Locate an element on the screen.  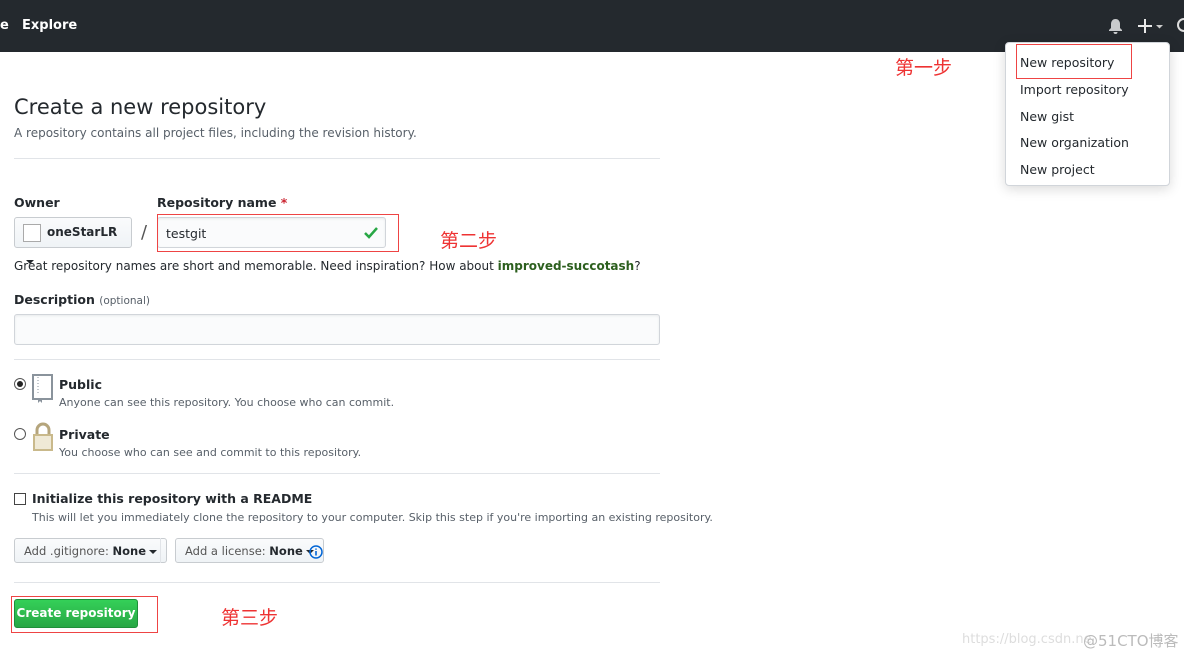
description-label-text: Description is located at coordinates (54, 299).